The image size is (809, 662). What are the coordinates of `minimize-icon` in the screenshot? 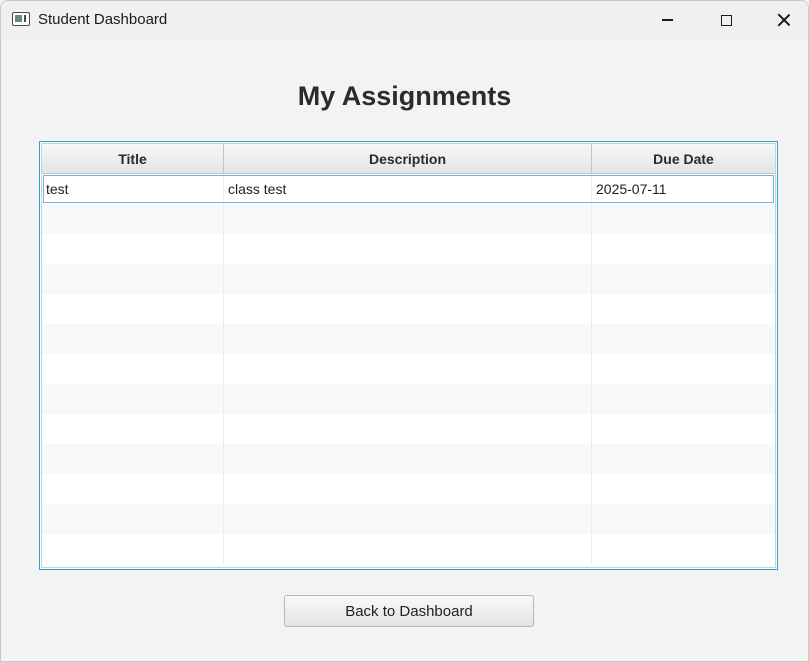 It's located at (667, 20).